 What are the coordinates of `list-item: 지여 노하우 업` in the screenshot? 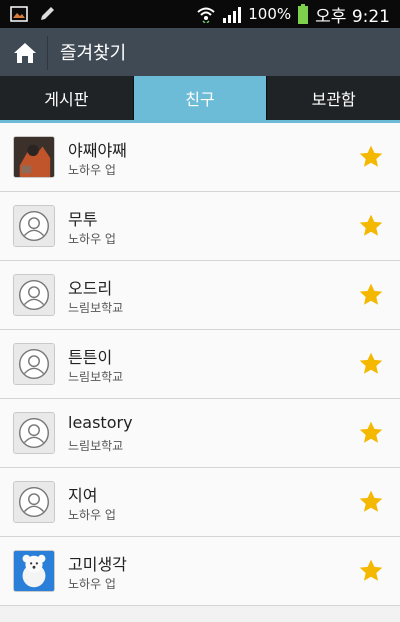 It's located at (200, 502).